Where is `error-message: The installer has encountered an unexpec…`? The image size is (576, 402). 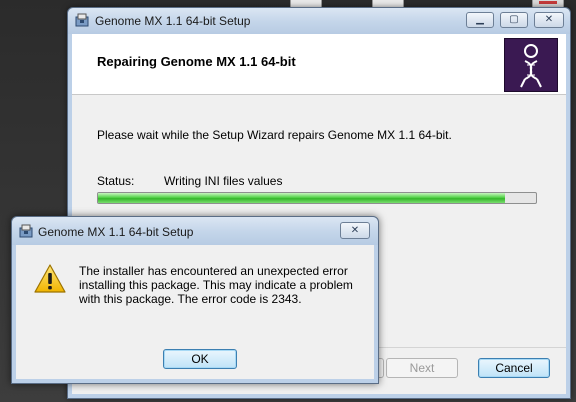
error-message: The installer has encountered an unexpec… is located at coordinates (216, 285).